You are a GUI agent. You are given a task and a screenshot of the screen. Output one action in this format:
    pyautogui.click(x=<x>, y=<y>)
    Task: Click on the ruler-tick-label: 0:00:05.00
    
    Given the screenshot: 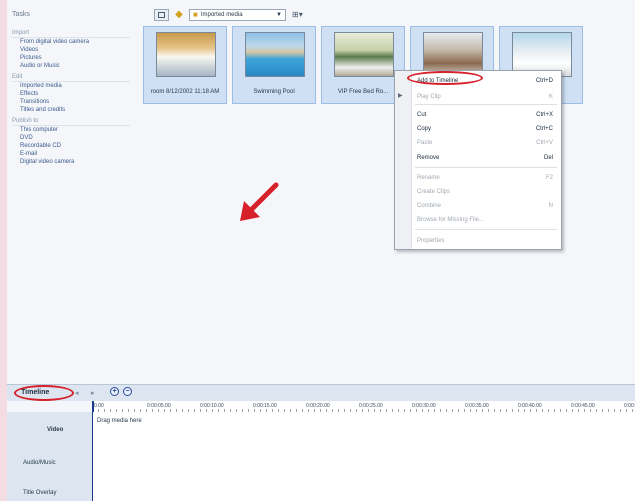 What is the action you would take?
    pyautogui.click(x=159, y=406)
    